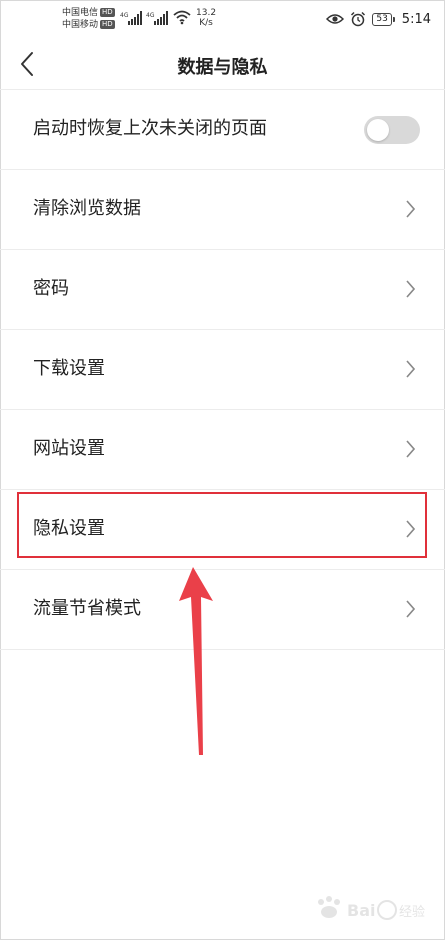 This screenshot has height=940, width=445. Describe the element at coordinates (222, 450) in the screenshot. I see `setting-site: 网站设置` at that location.